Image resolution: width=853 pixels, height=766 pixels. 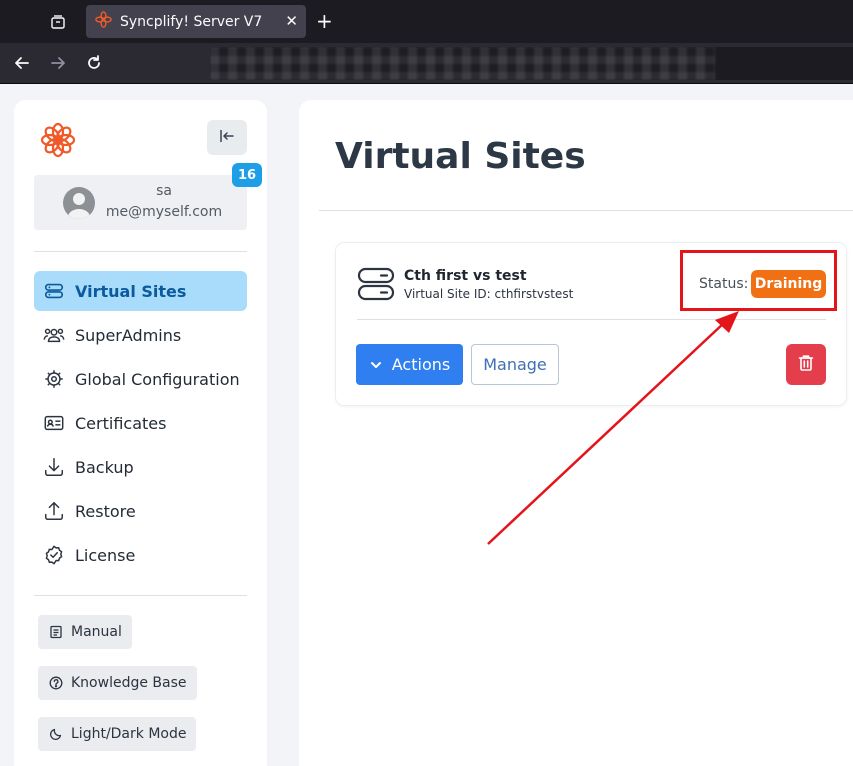 I want to click on user-name: sa, so click(x=164, y=191).